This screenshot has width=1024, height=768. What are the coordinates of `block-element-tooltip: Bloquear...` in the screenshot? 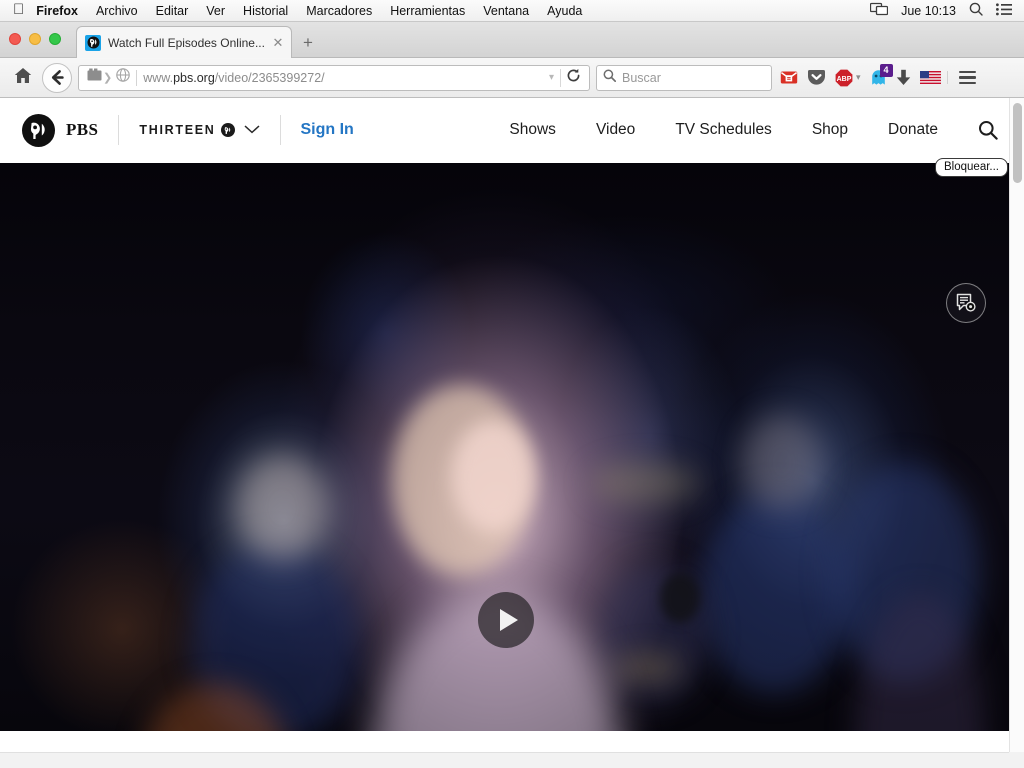 It's located at (971, 167).